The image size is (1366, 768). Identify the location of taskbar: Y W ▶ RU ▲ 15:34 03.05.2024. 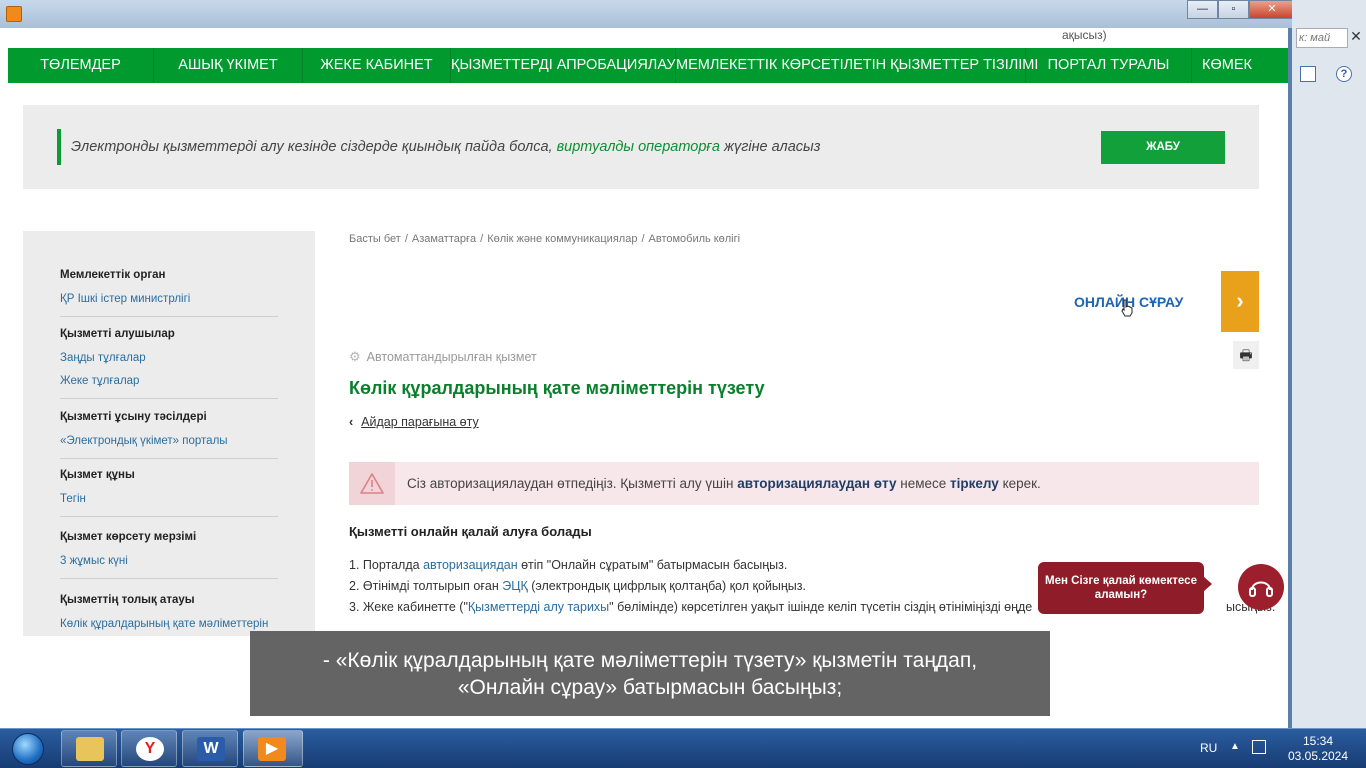
(683, 748).